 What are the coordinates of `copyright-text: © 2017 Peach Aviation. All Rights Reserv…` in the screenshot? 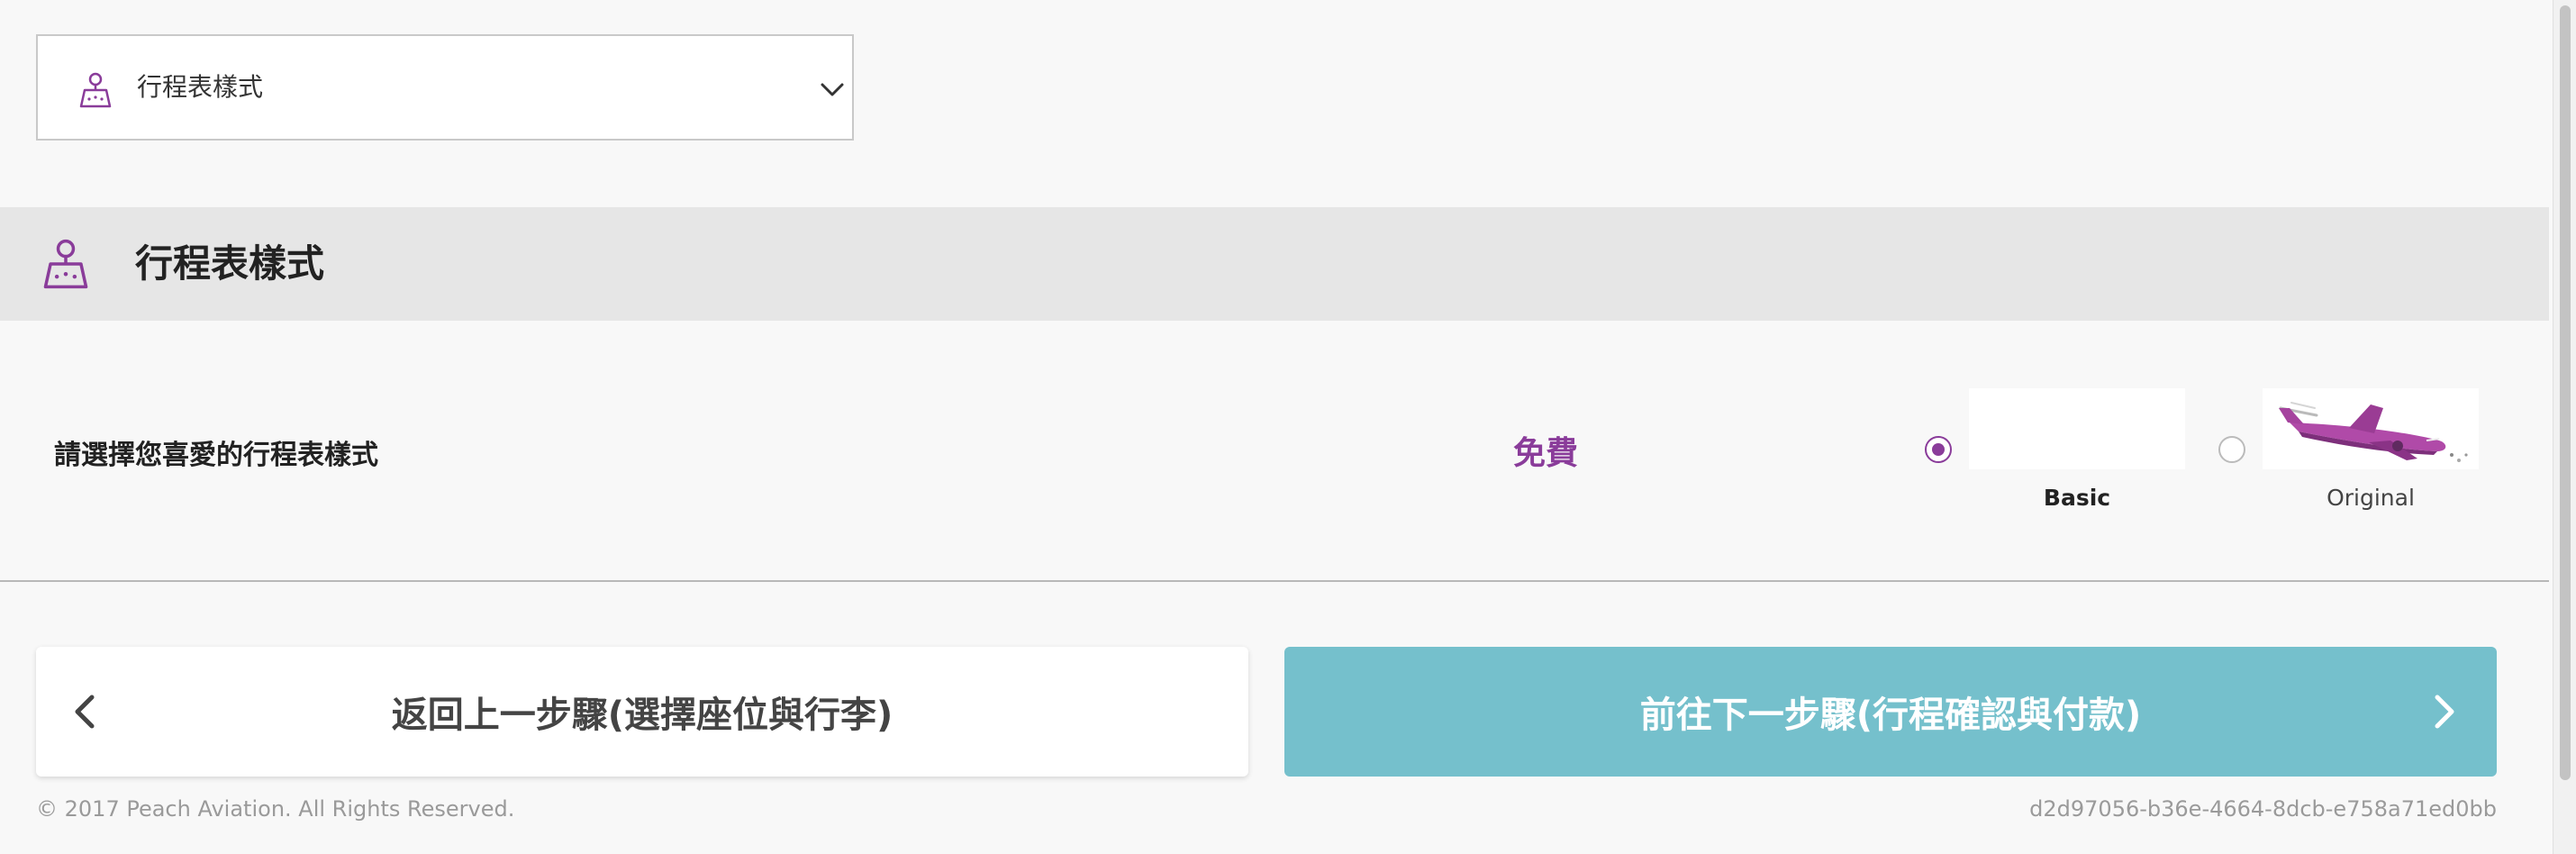 It's located at (275, 809).